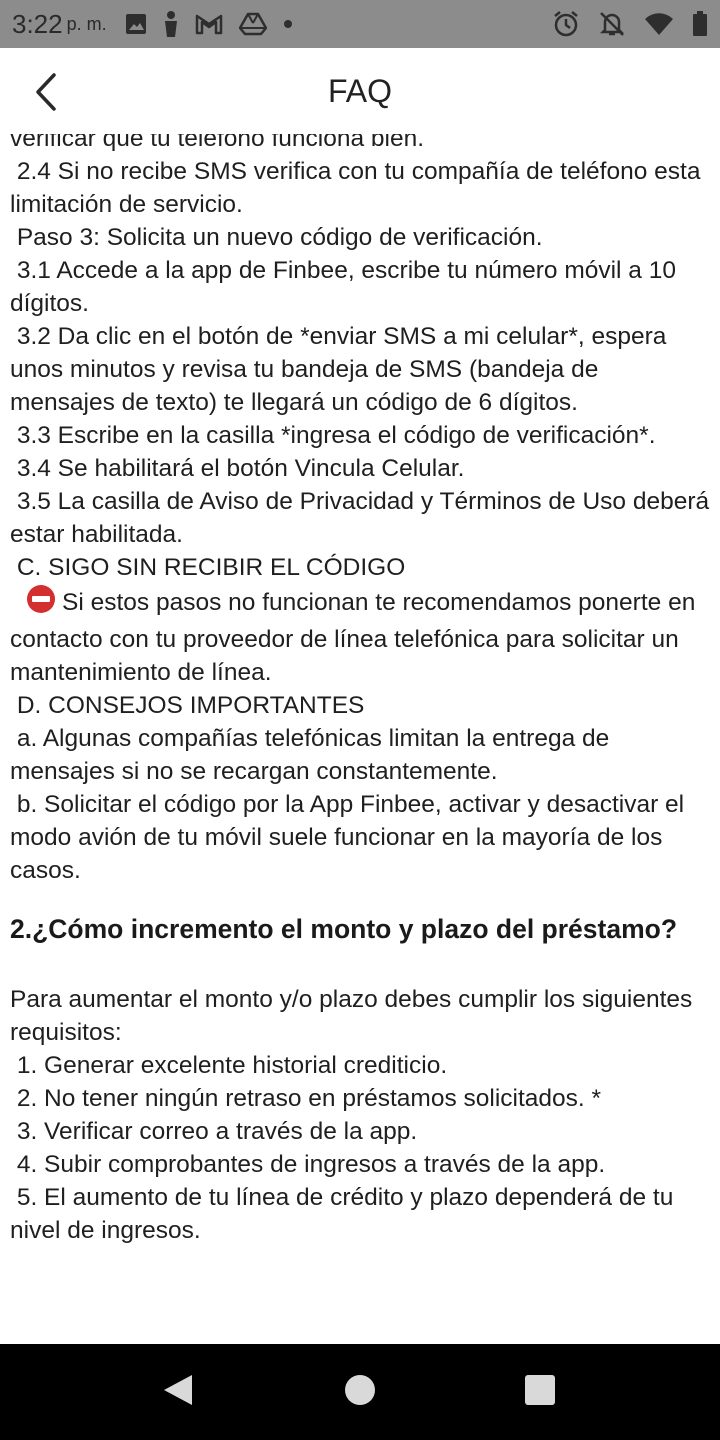 This screenshot has height=1440, width=720. What do you see at coordinates (37, 23) in the screenshot?
I see `status-time: 3:22` at bounding box center [37, 23].